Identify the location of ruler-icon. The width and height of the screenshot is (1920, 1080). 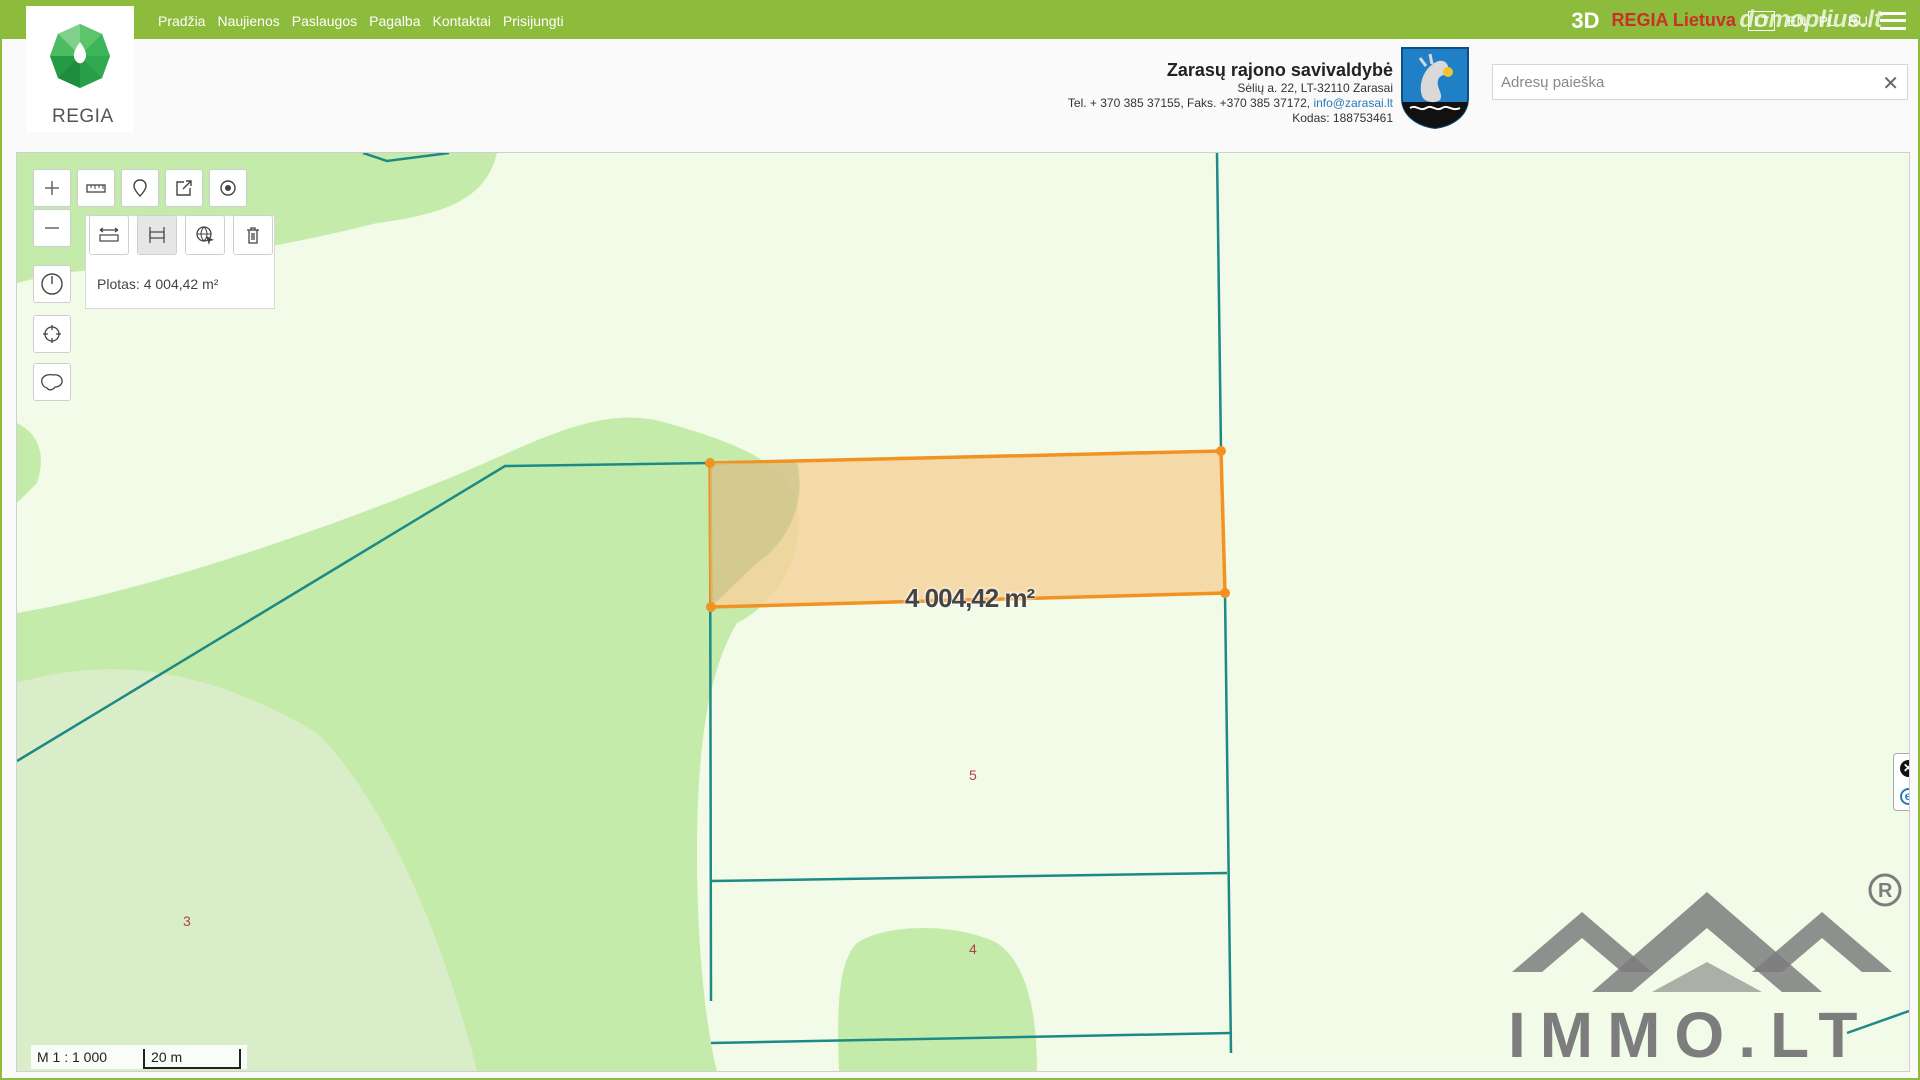
(96, 188).